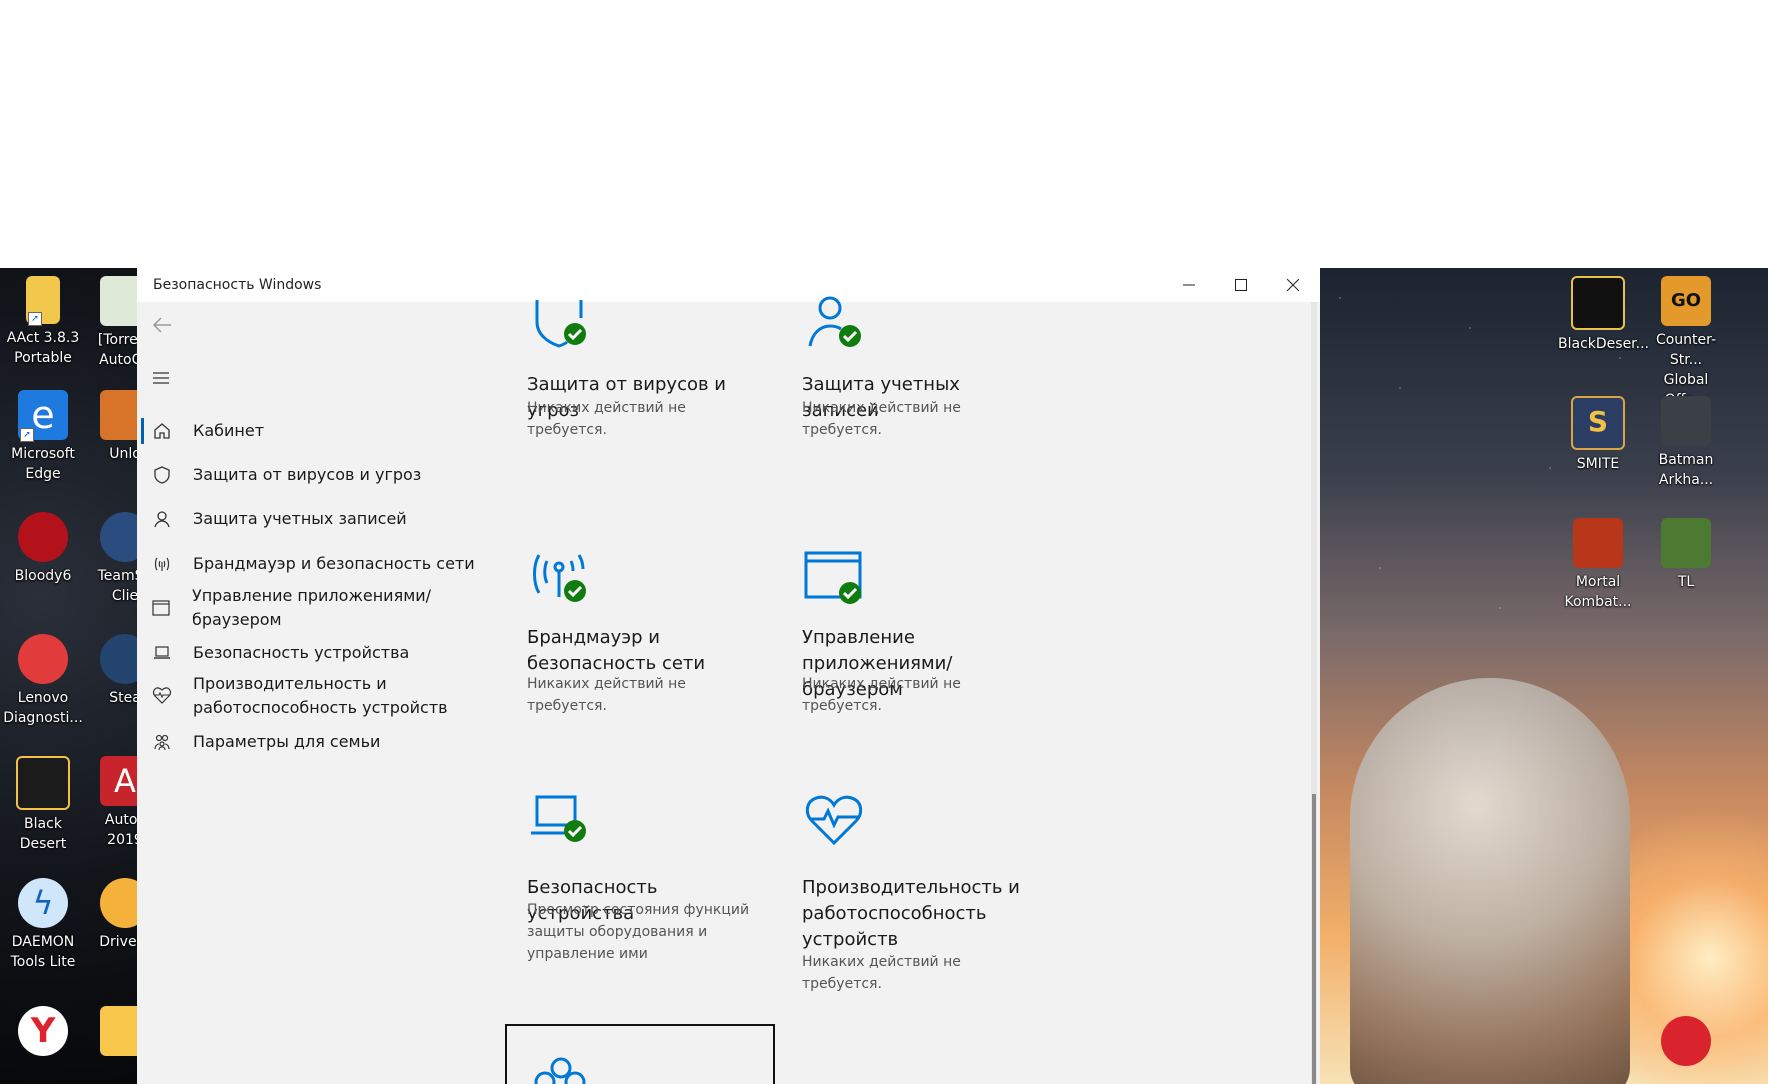  I want to click on nav-item-virus-protection: Защита от вирусов и угроз, so click(321, 475).